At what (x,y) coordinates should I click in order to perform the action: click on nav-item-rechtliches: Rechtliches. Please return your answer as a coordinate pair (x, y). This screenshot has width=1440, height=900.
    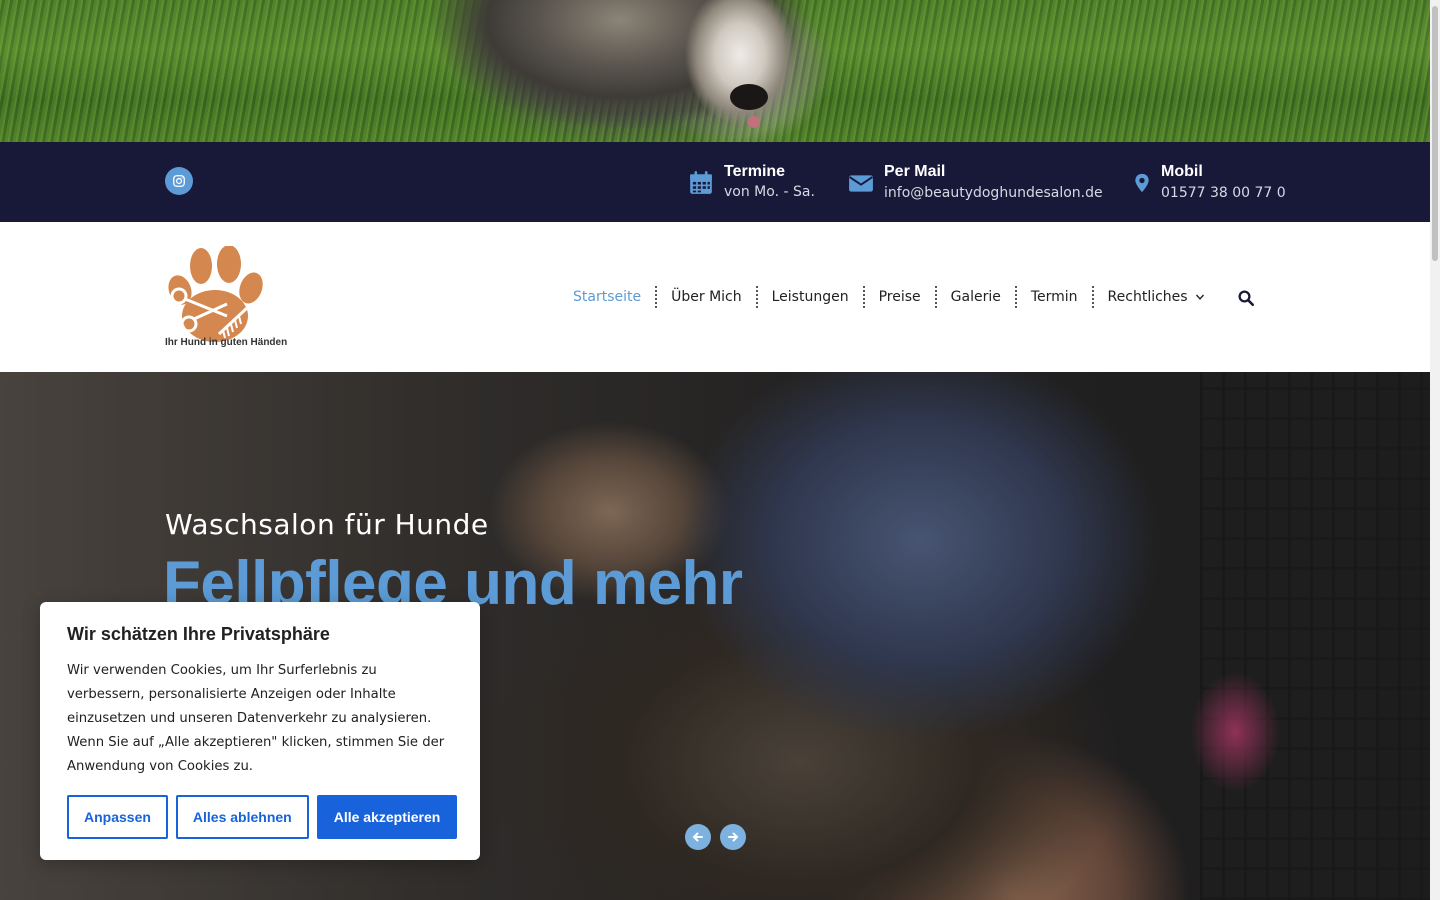
    Looking at the image, I should click on (1155, 297).